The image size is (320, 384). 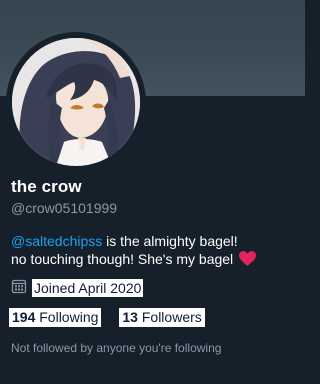 I want to click on joined-date: Joined April 2020, so click(x=88, y=288).